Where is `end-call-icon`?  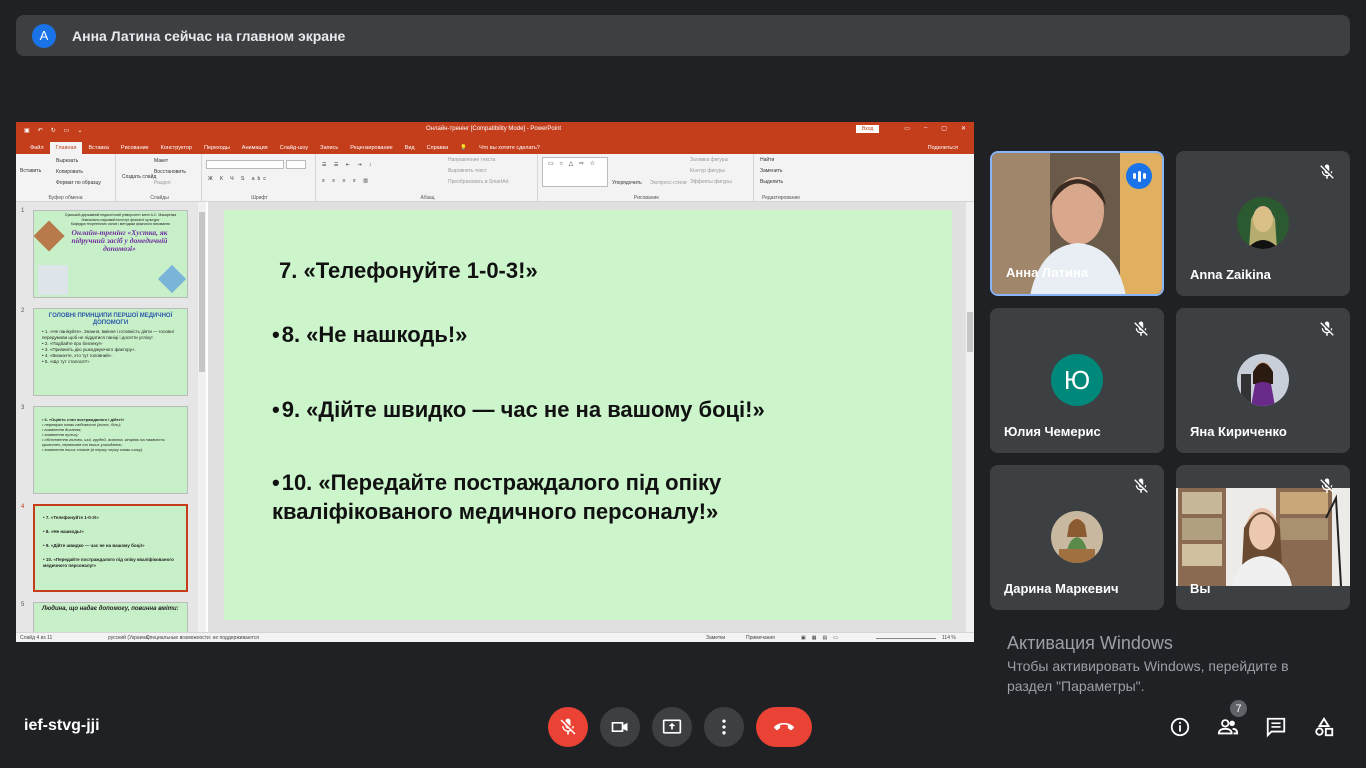
end-call-icon is located at coordinates (784, 726).